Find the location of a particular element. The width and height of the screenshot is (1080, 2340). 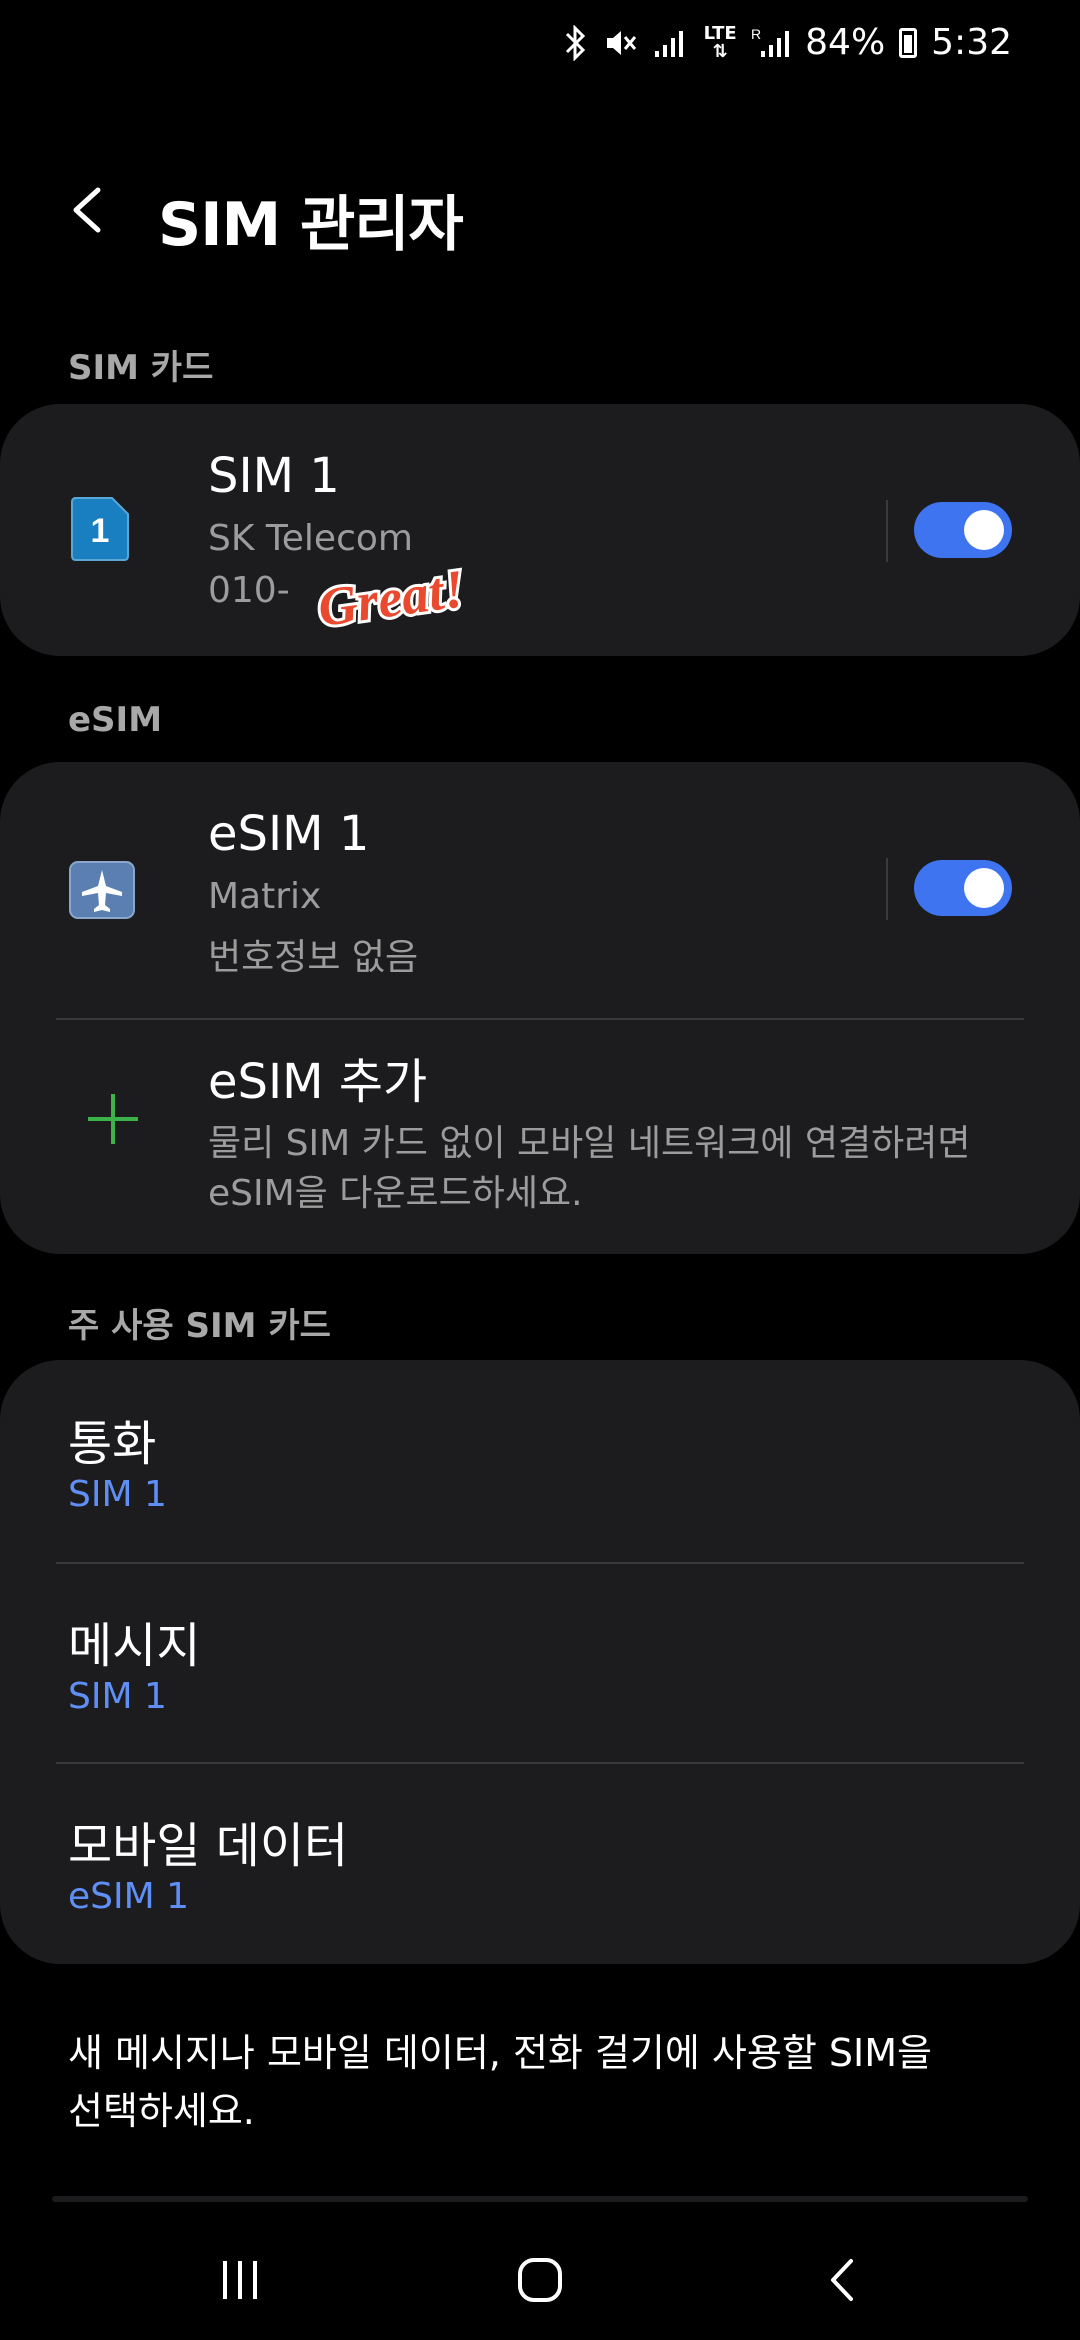

sim-card-group: 1 SIM 1 SK Telecom 010- is located at coordinates (540, 530).